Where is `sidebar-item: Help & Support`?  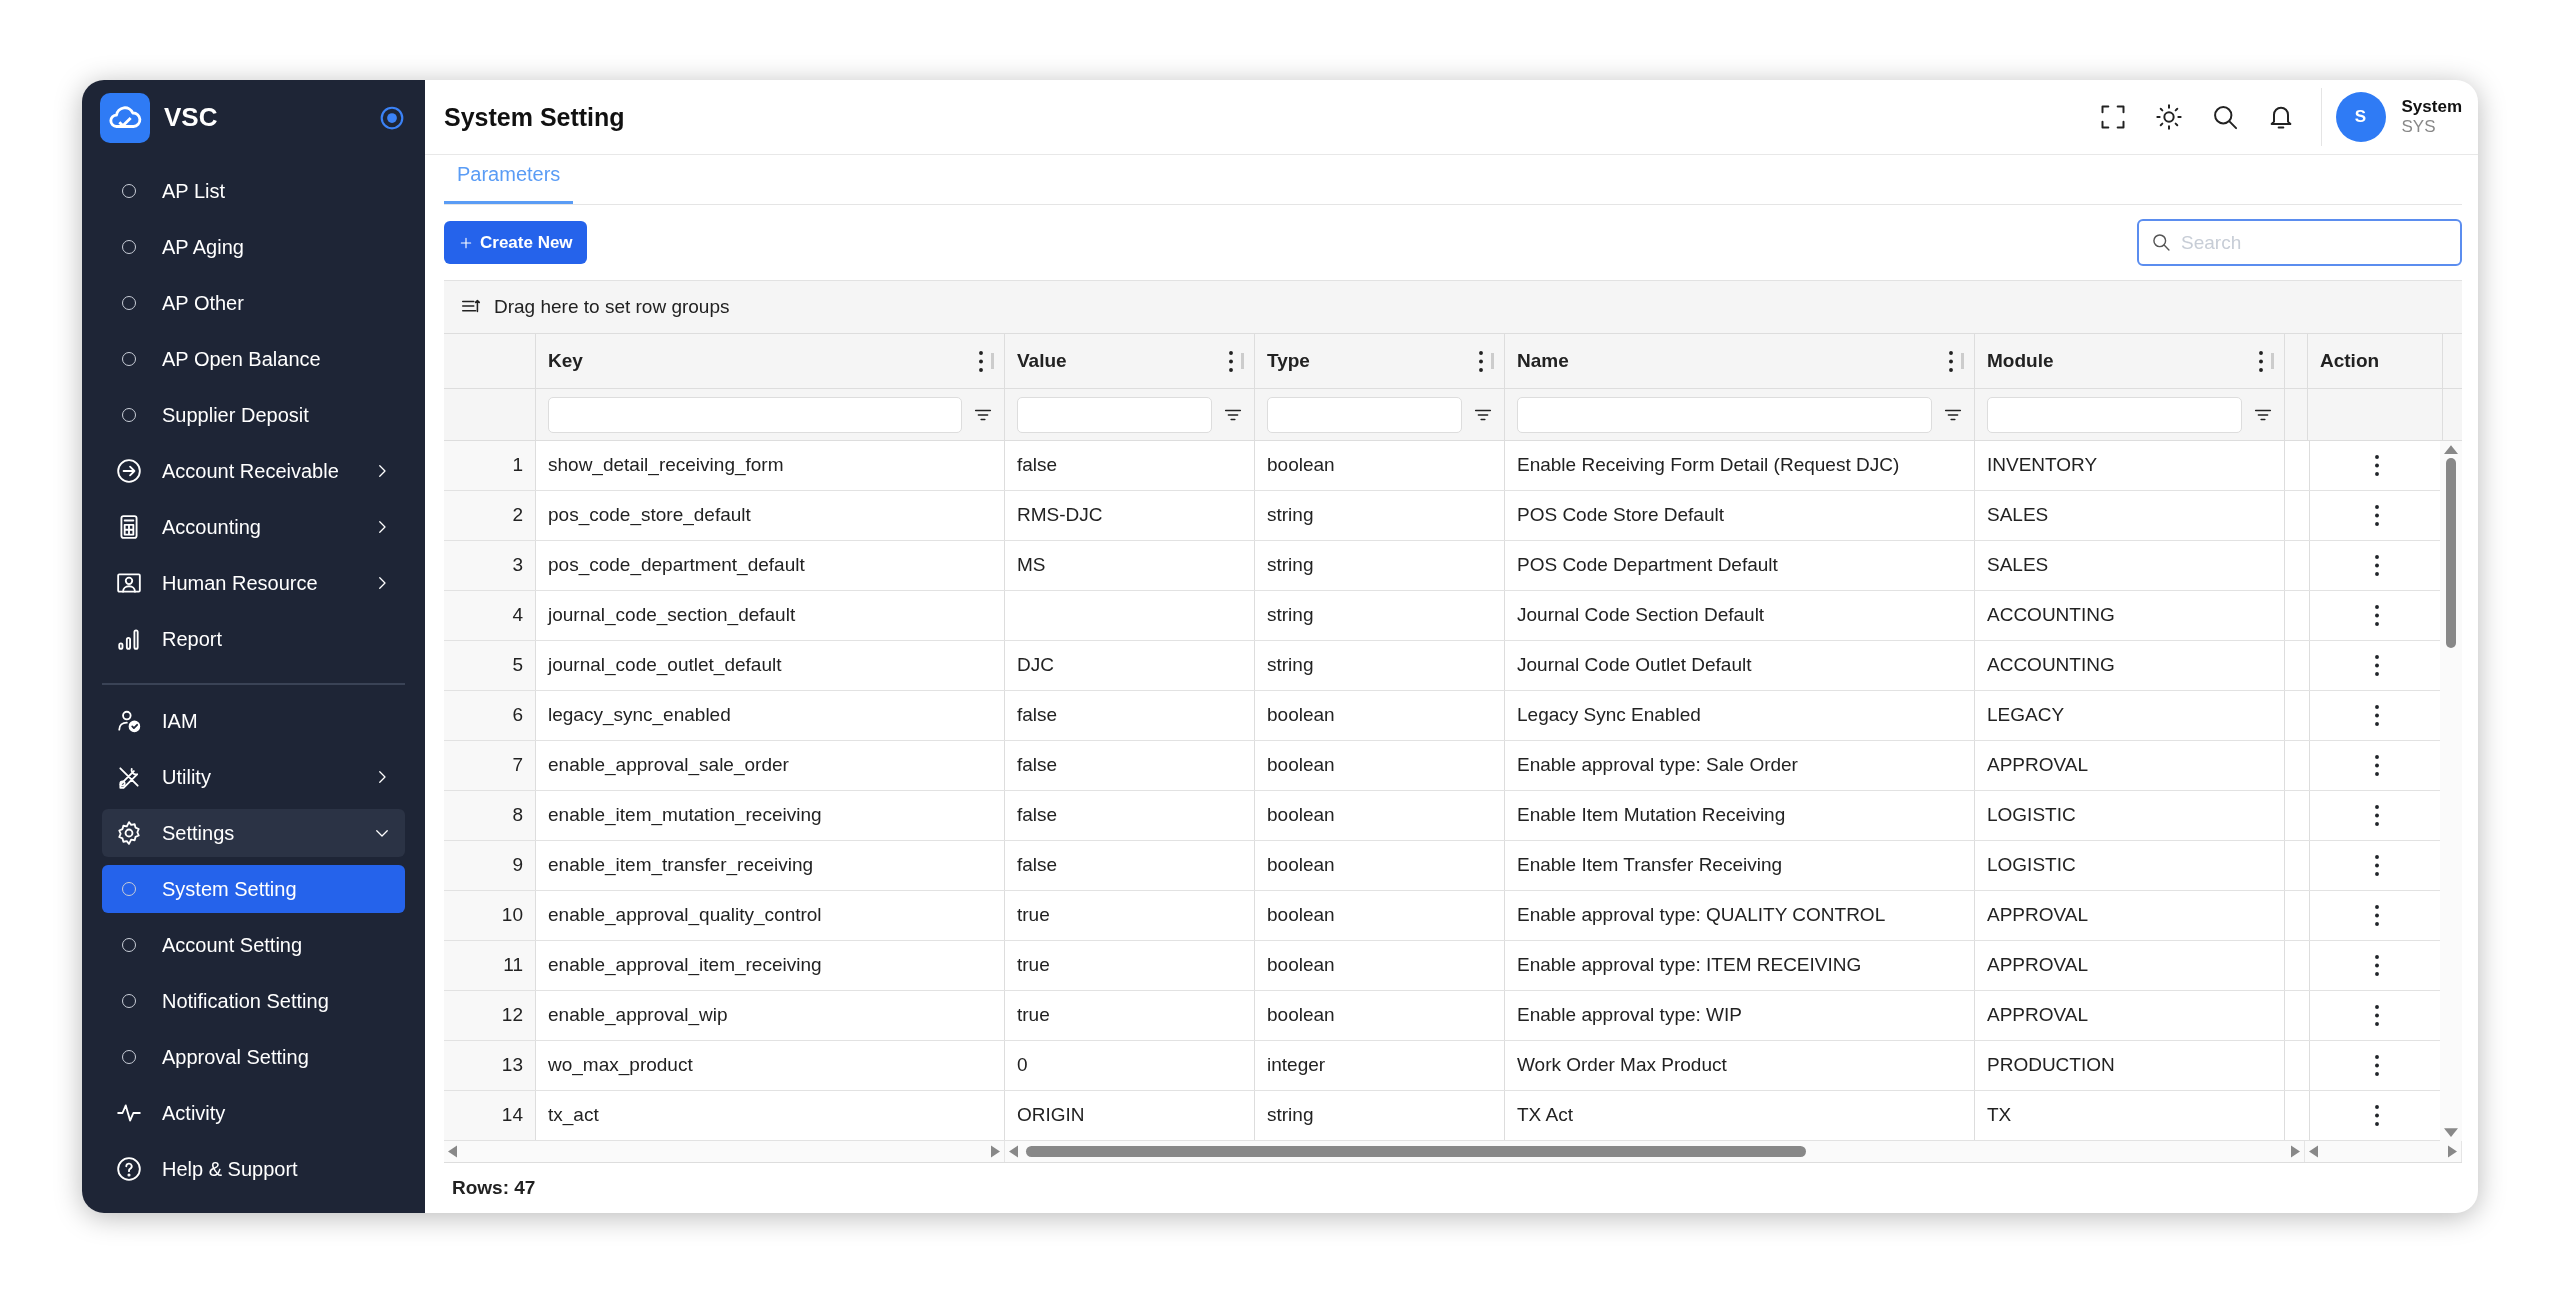 sidebar-item: Help & Support is located at coordinates (253, 1169).